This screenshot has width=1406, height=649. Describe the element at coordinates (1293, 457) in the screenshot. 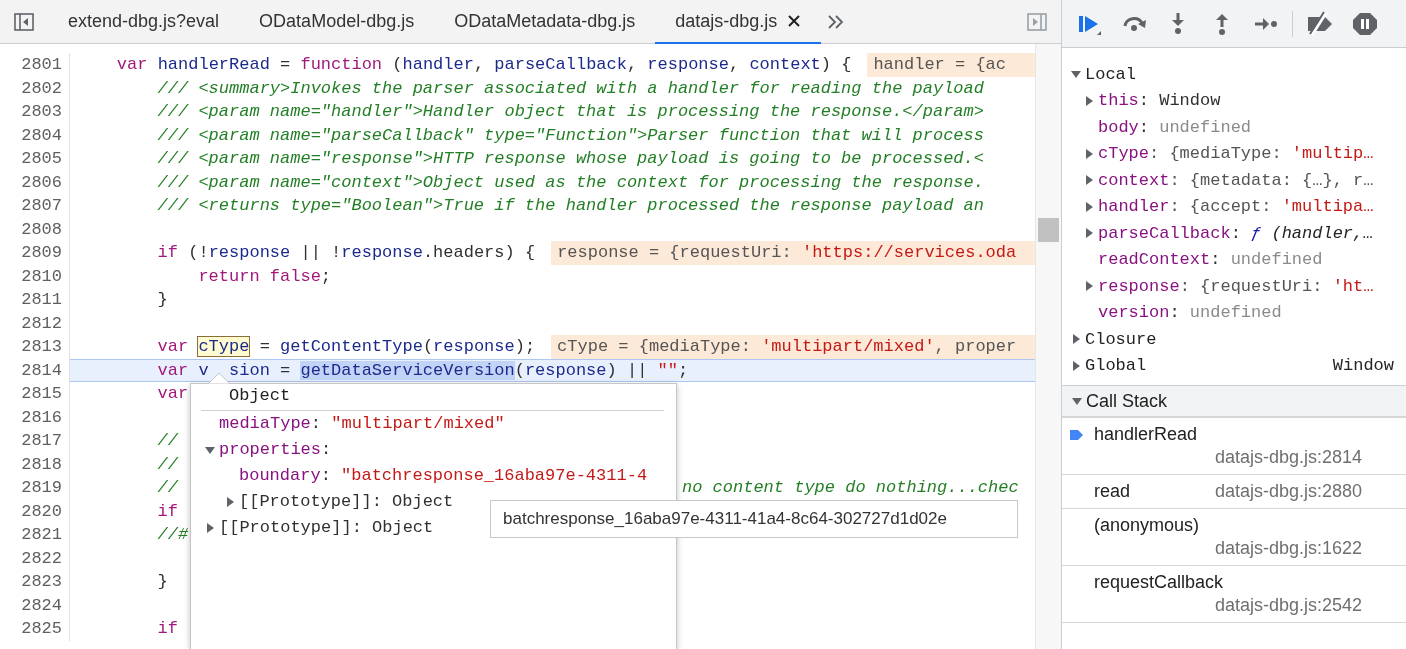

I see `frame-location: datajs-dbg.js:2814` at that location.